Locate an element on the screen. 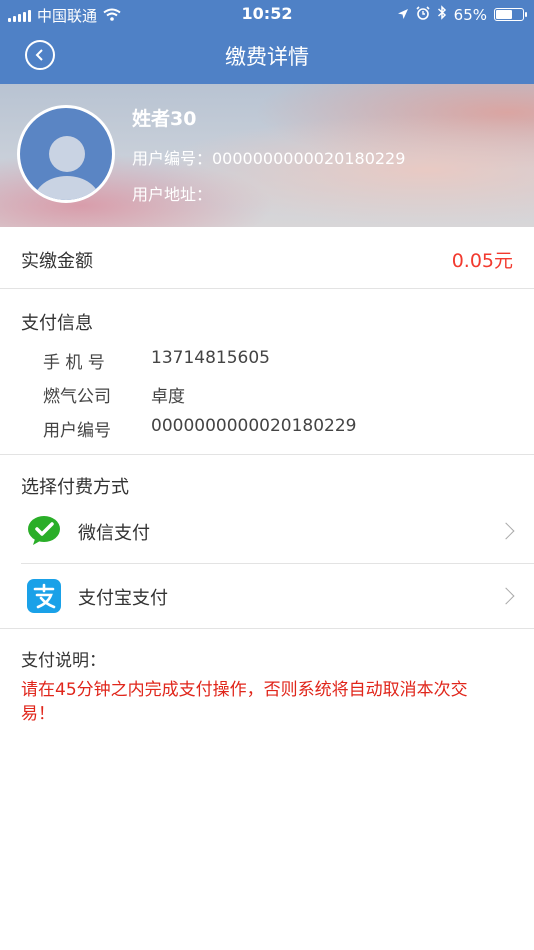  info-label-user-id: 用户编号 is located at coordinates (77, 431).